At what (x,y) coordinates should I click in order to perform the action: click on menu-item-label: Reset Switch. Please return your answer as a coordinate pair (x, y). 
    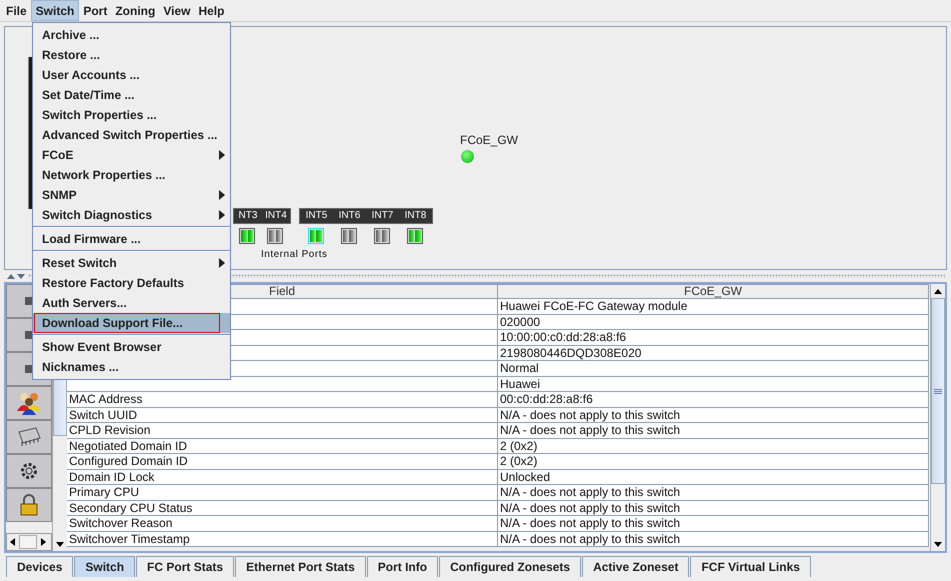
    Looking at the image, I should click on (80, 263).